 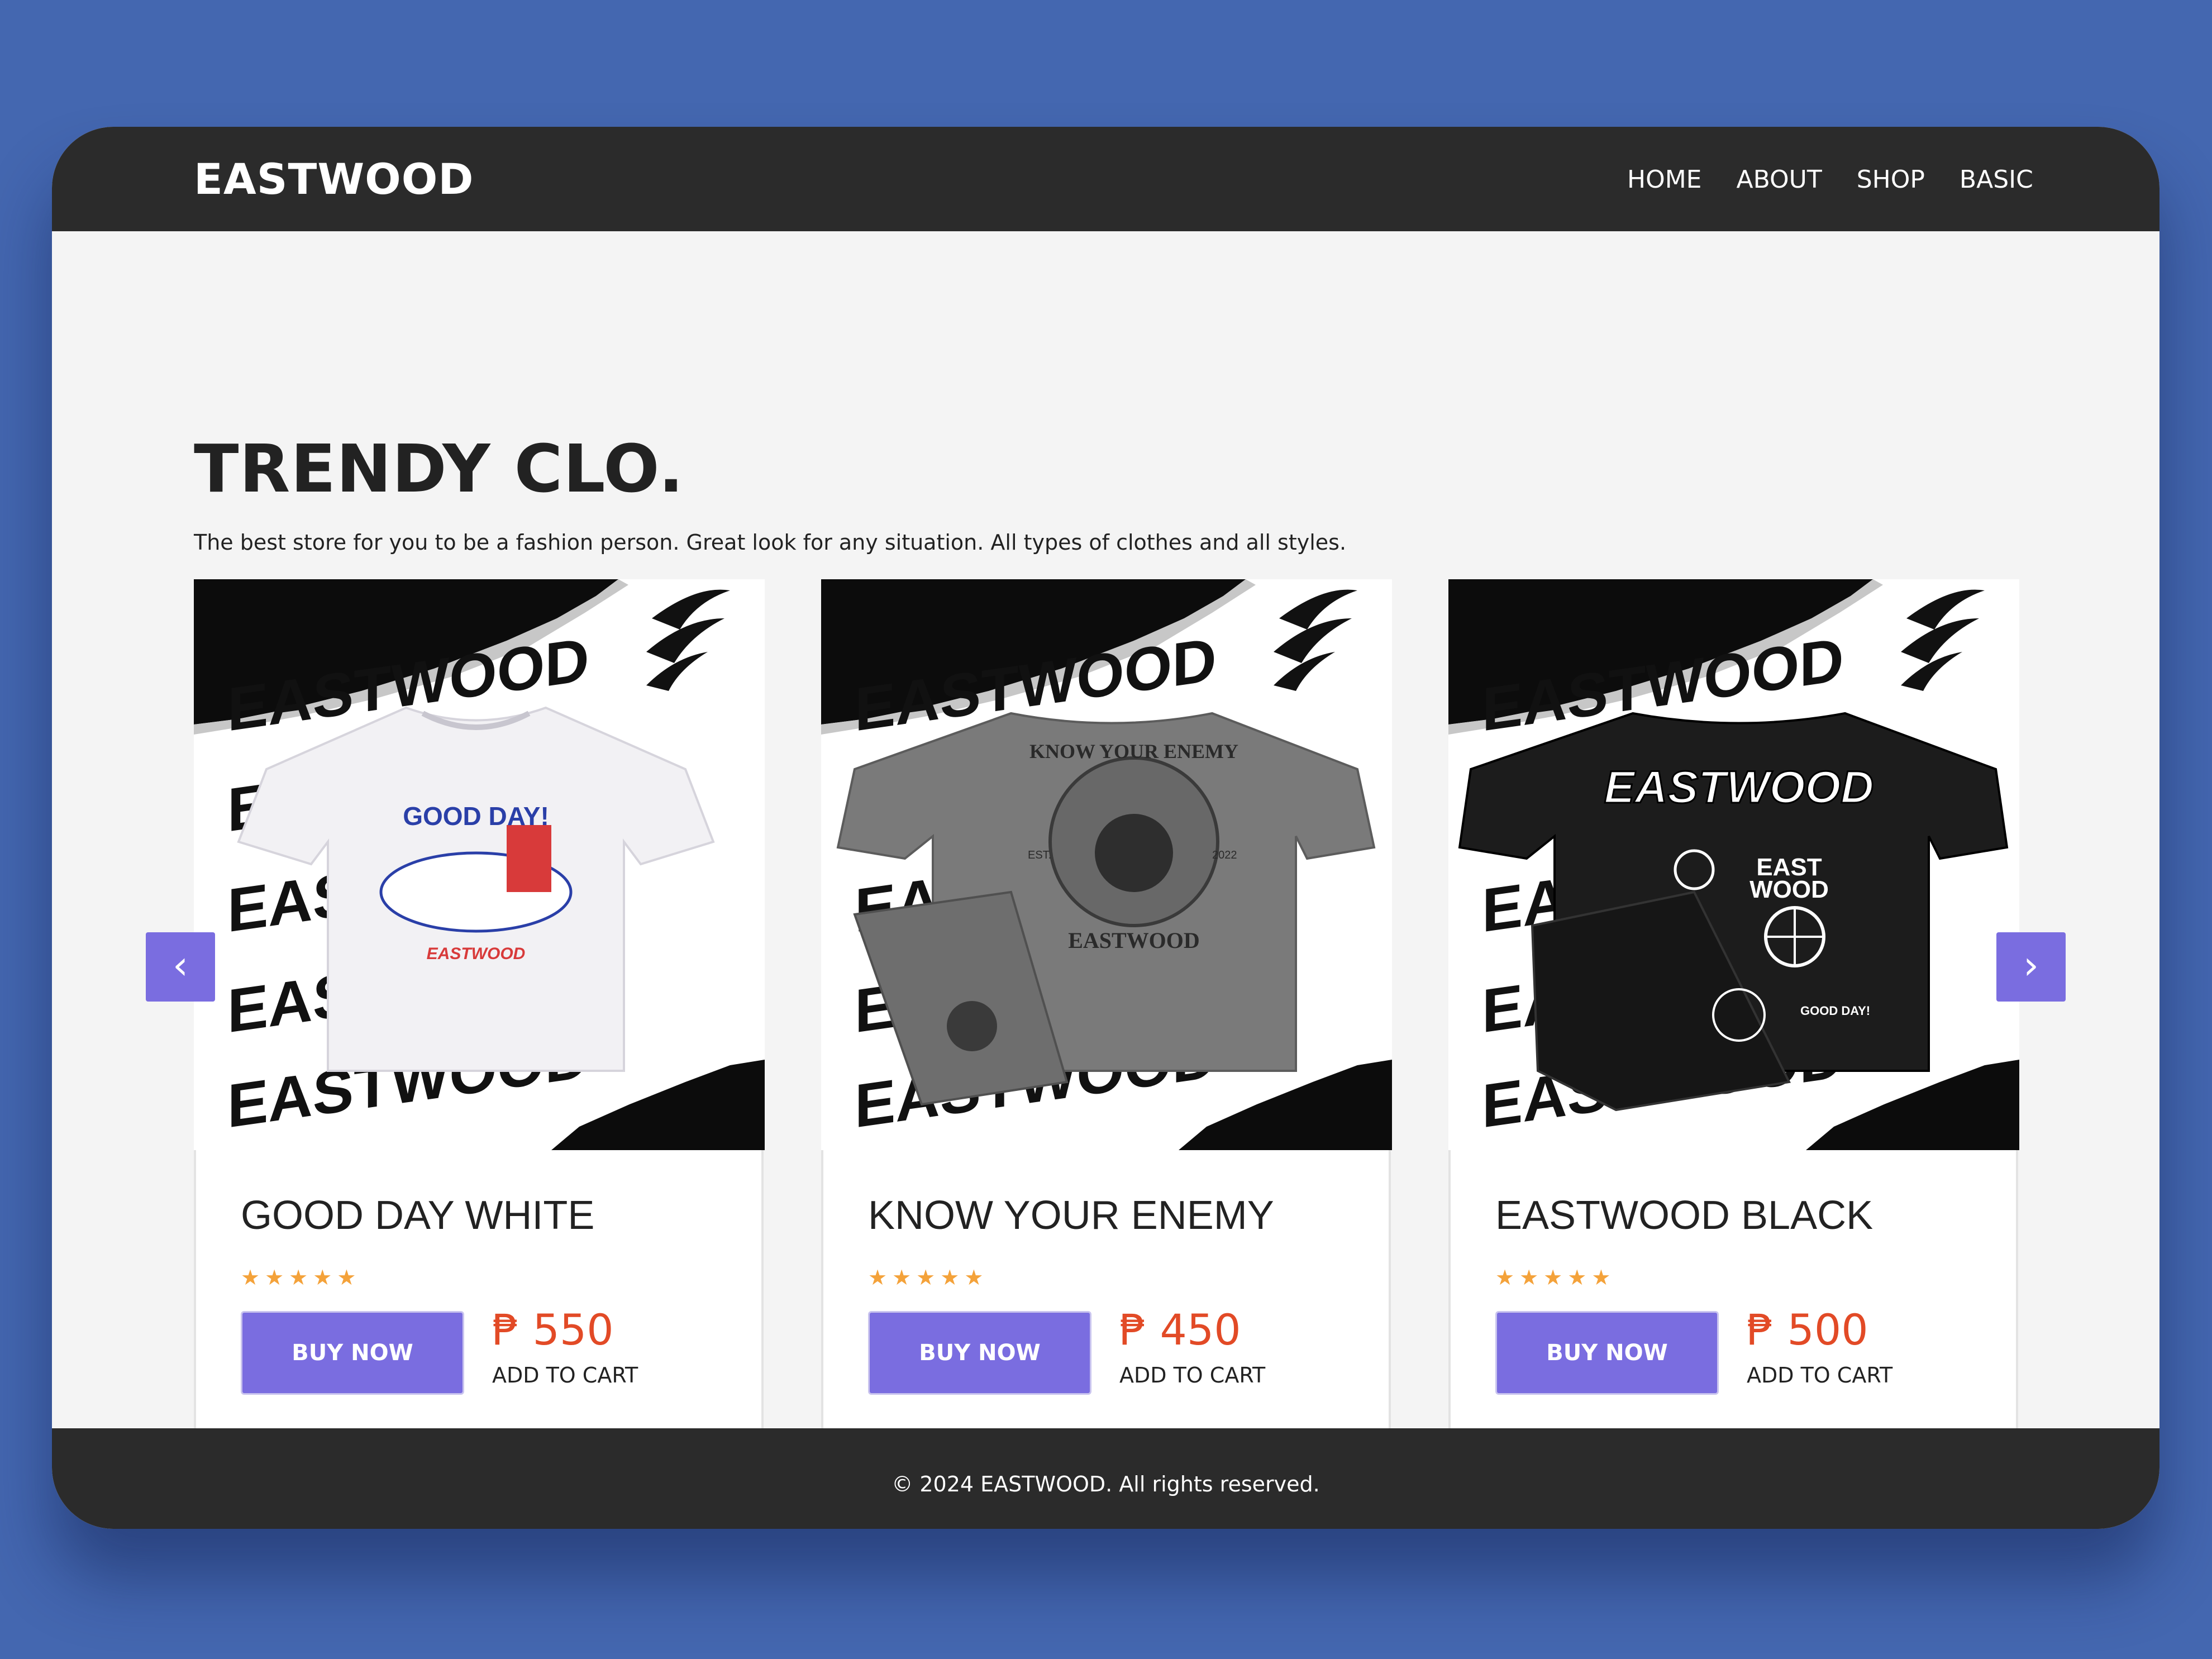 I want to click on navbar: EASTWOOD HOME ABOUT SHOP BASIC, so click(x=1105, y=179).